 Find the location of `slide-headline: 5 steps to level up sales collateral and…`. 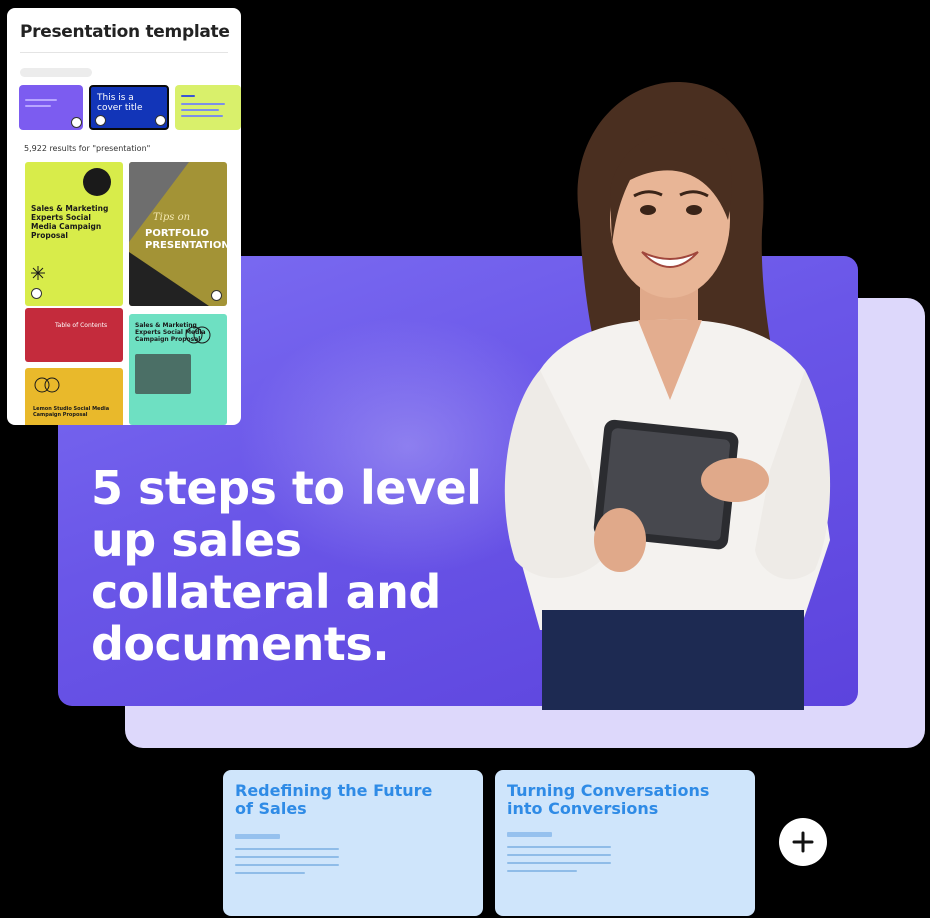

slide-headline: 5 steps to level up sales collateral and… is located at coordinates (286, 566).